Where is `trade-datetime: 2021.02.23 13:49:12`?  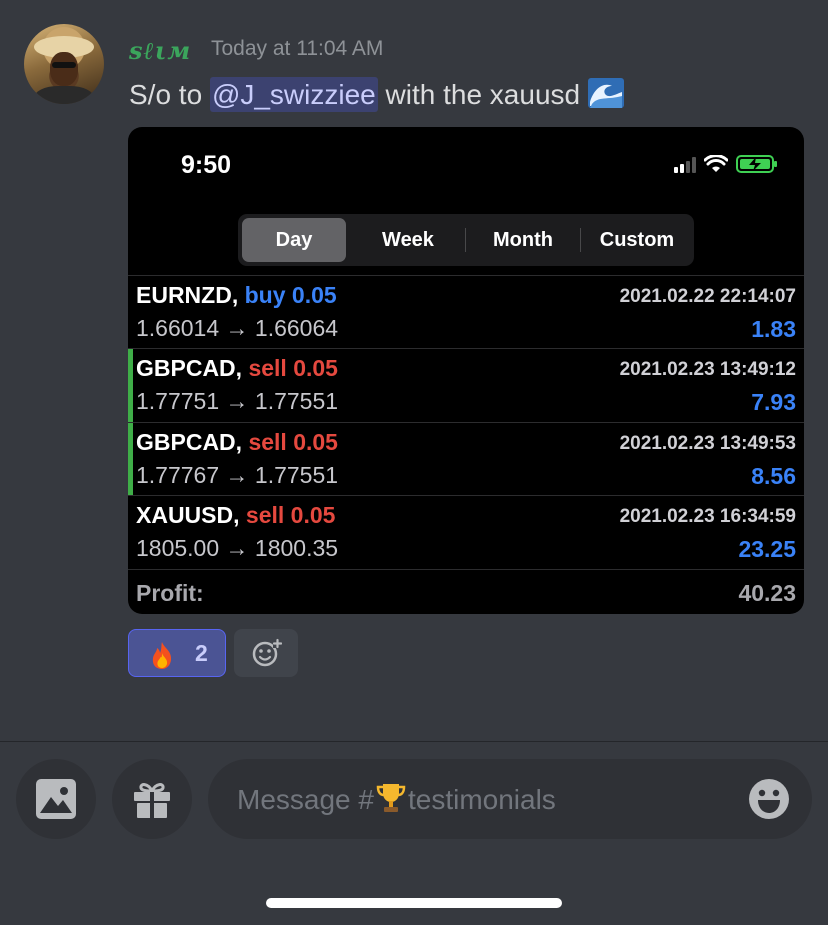
trade-datetime: 2021.02.23 13:49:12 is located at coordinates (707, 369).